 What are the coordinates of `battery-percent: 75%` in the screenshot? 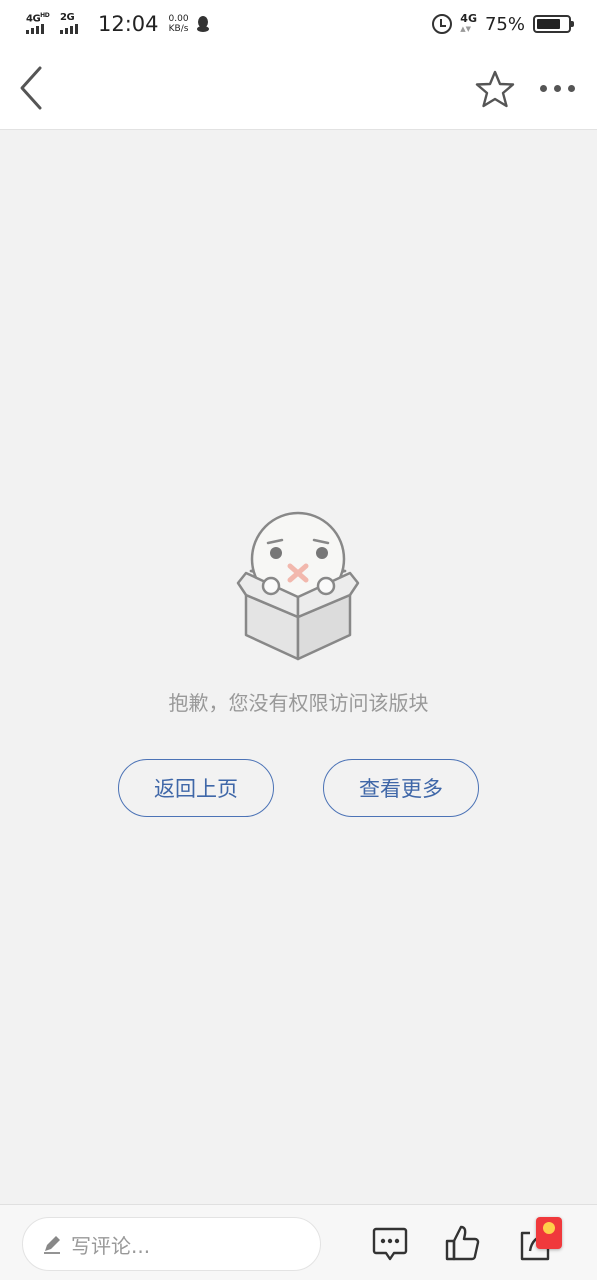 It's located at (504, 24).